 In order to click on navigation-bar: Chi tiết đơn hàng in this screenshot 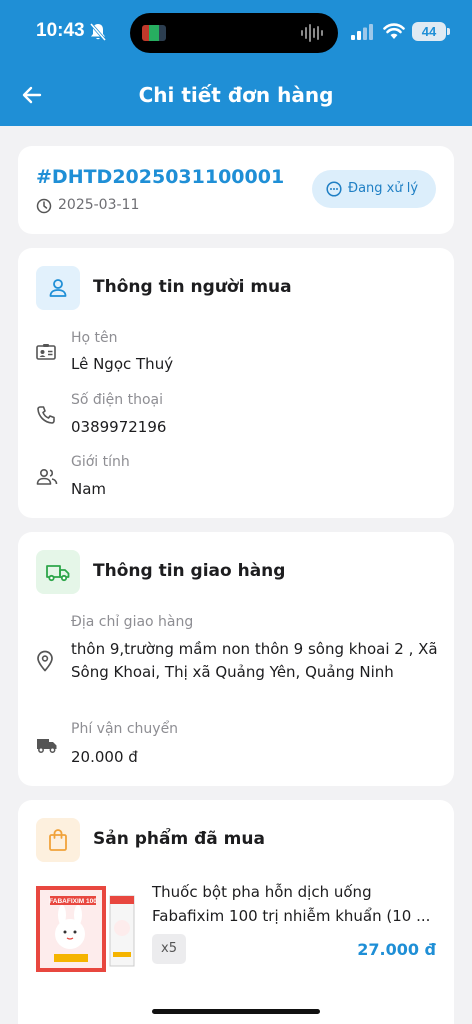, I will do `click(236, 95)`.